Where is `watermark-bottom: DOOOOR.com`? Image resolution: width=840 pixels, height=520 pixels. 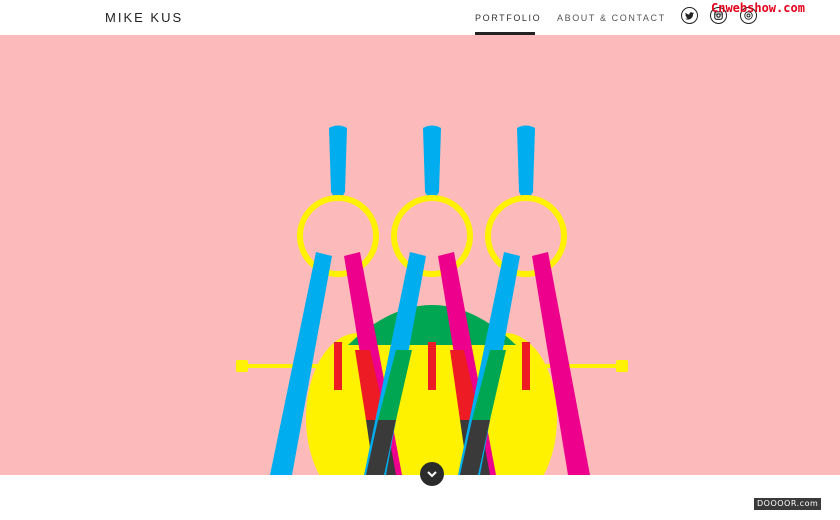 watermark-bottom: DOOOOR.com is located at coordinates (788, 504).